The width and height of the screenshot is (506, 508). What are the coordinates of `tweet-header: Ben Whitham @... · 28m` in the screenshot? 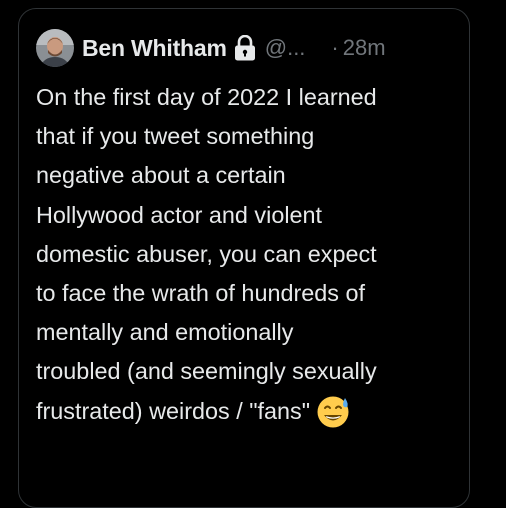 It's located at (256, 48).